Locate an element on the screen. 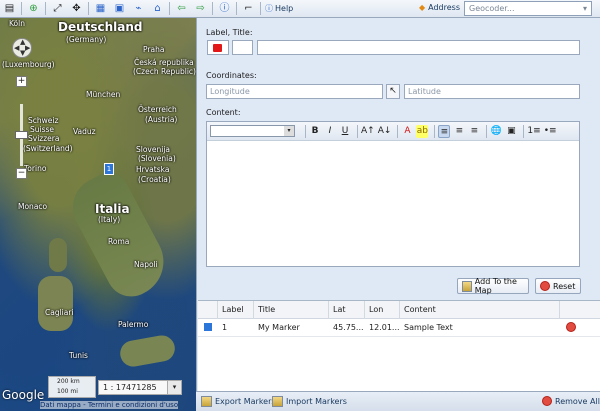  address-button: ◆ Address is located at coordinates (439, 7).